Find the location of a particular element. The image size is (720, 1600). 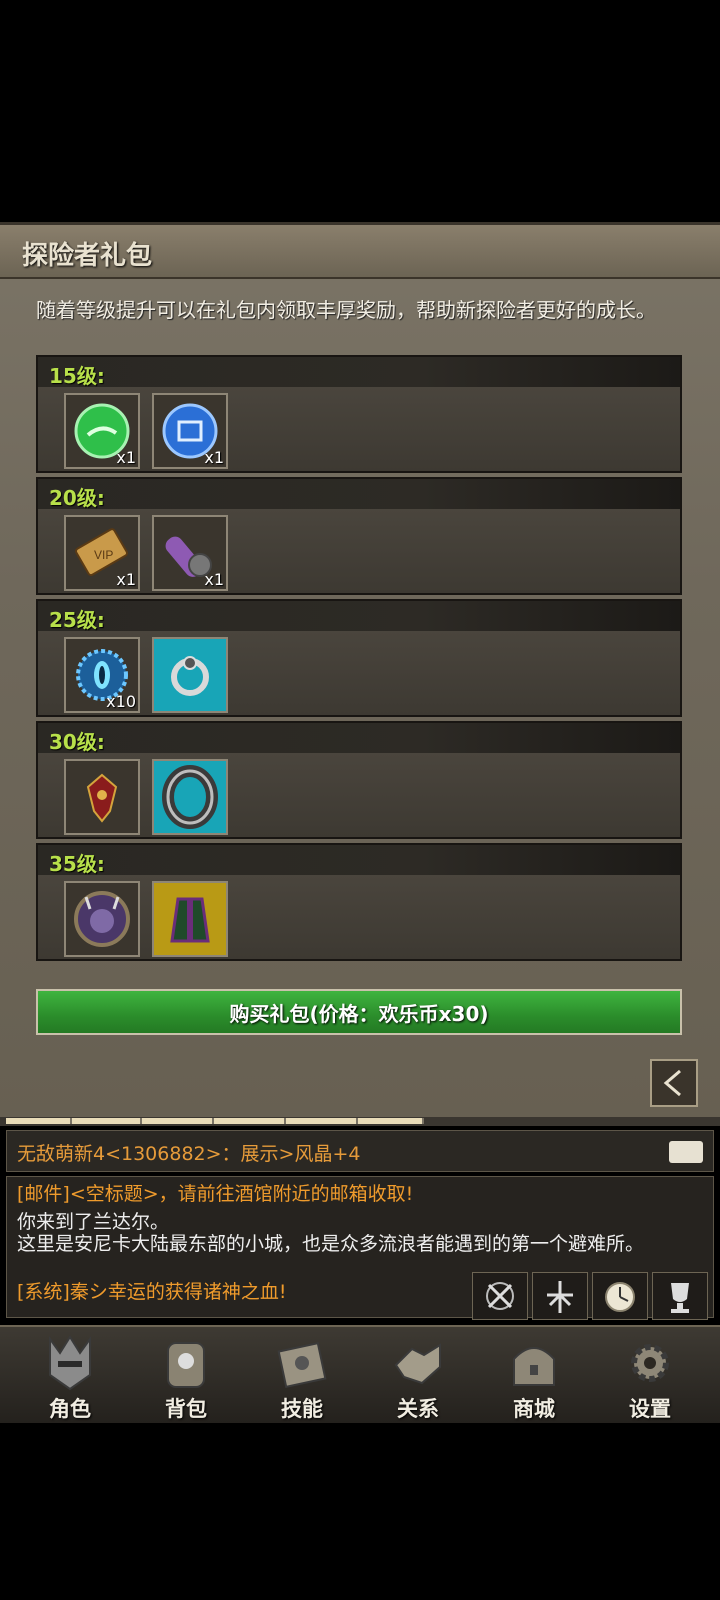

handshake-icon is located at coordinates (417, 1364).